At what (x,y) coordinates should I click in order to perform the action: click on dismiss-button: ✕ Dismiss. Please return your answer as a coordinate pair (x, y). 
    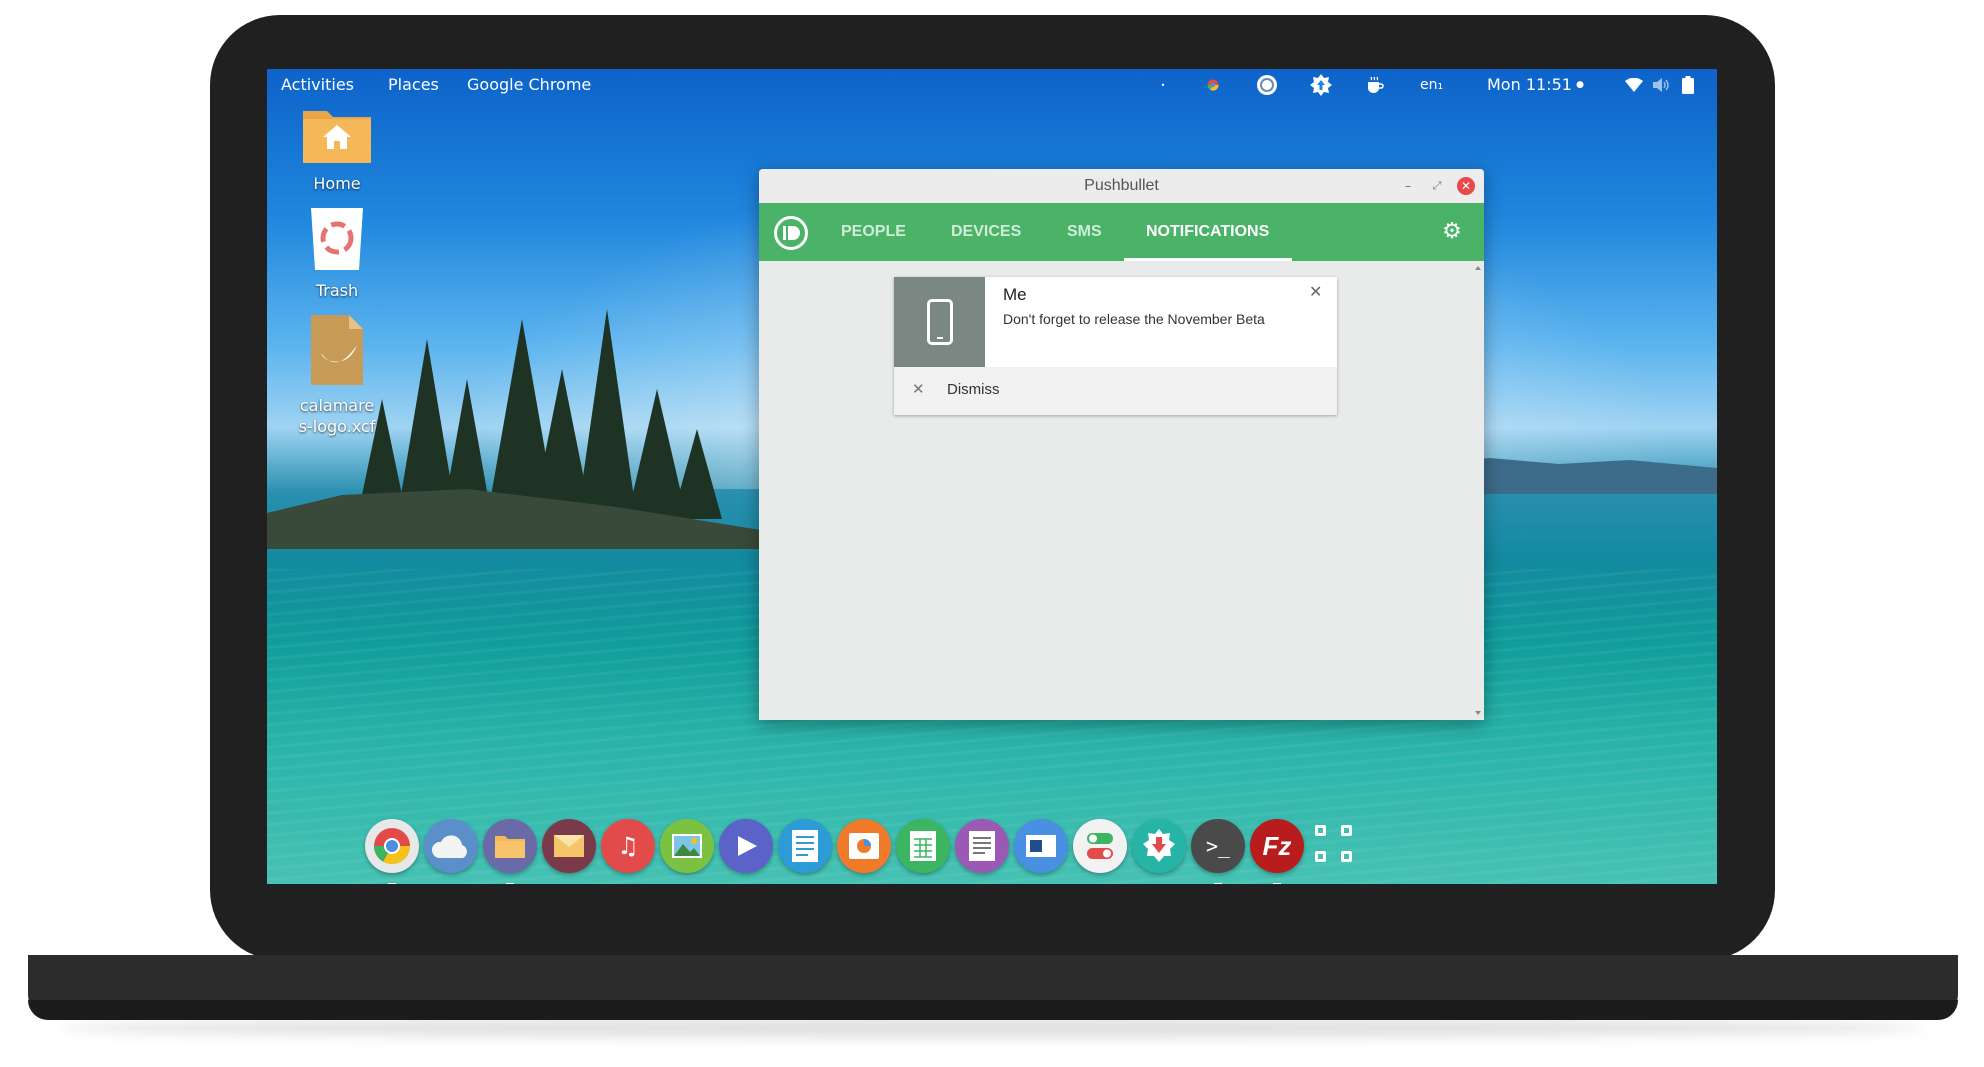
    Looking at the image, I should click on (1115, 391).